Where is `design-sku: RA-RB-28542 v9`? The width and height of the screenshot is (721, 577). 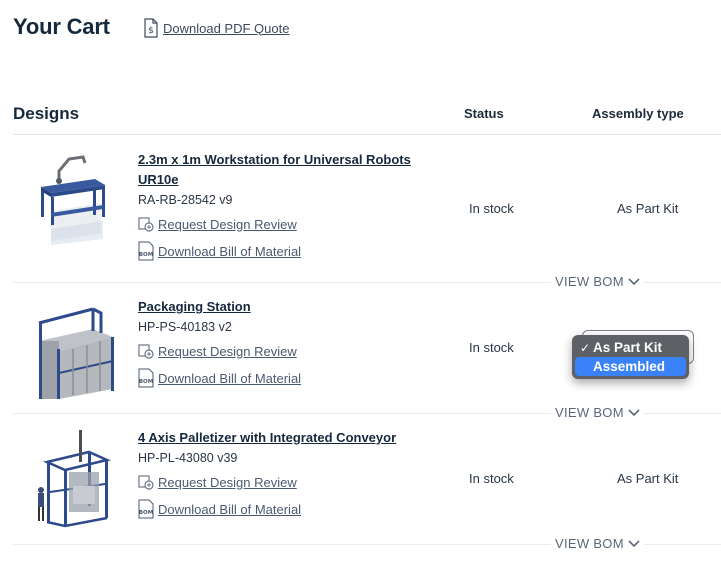 design-sku: RA-RB-28542 v9 is located at coordinates (185, 200).